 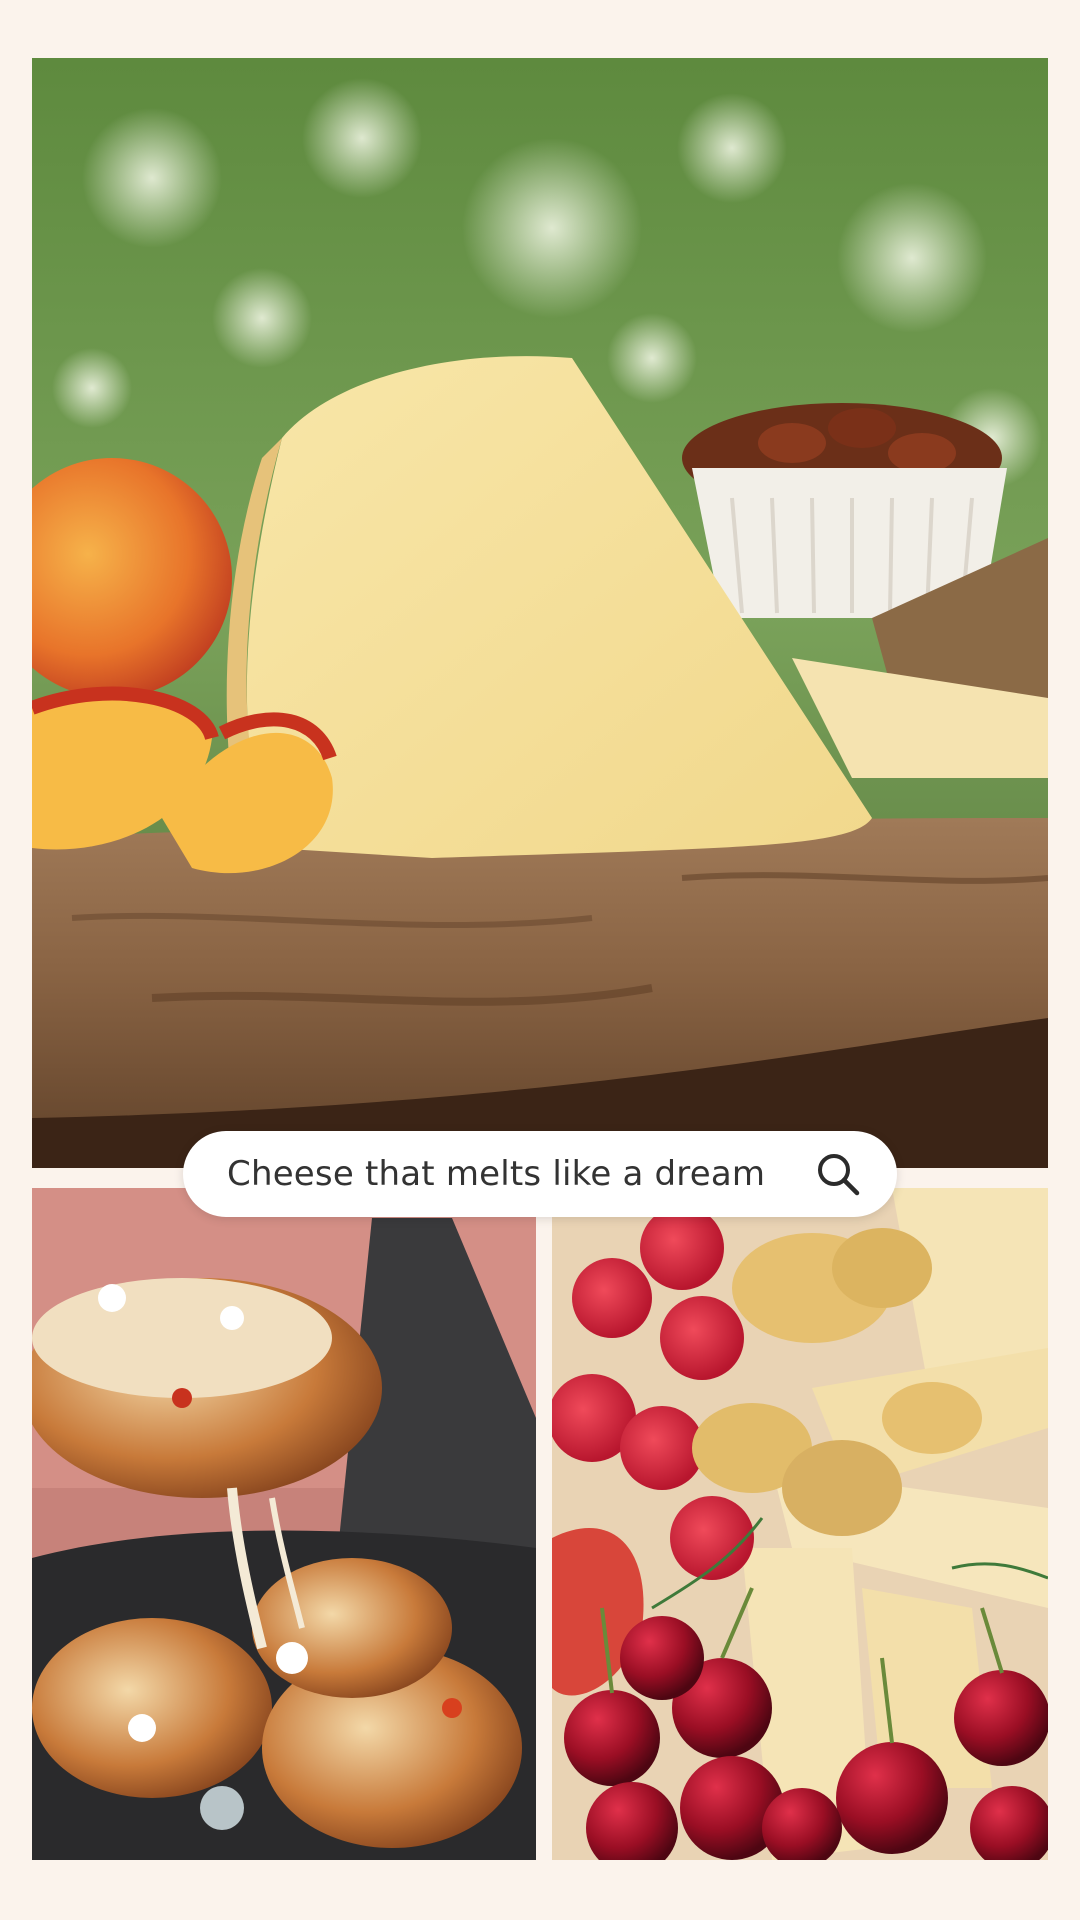 What do you see at coordinates (838, 1174) in the screenshot?
I see `search-icon` at bounding box center [838, 1174].